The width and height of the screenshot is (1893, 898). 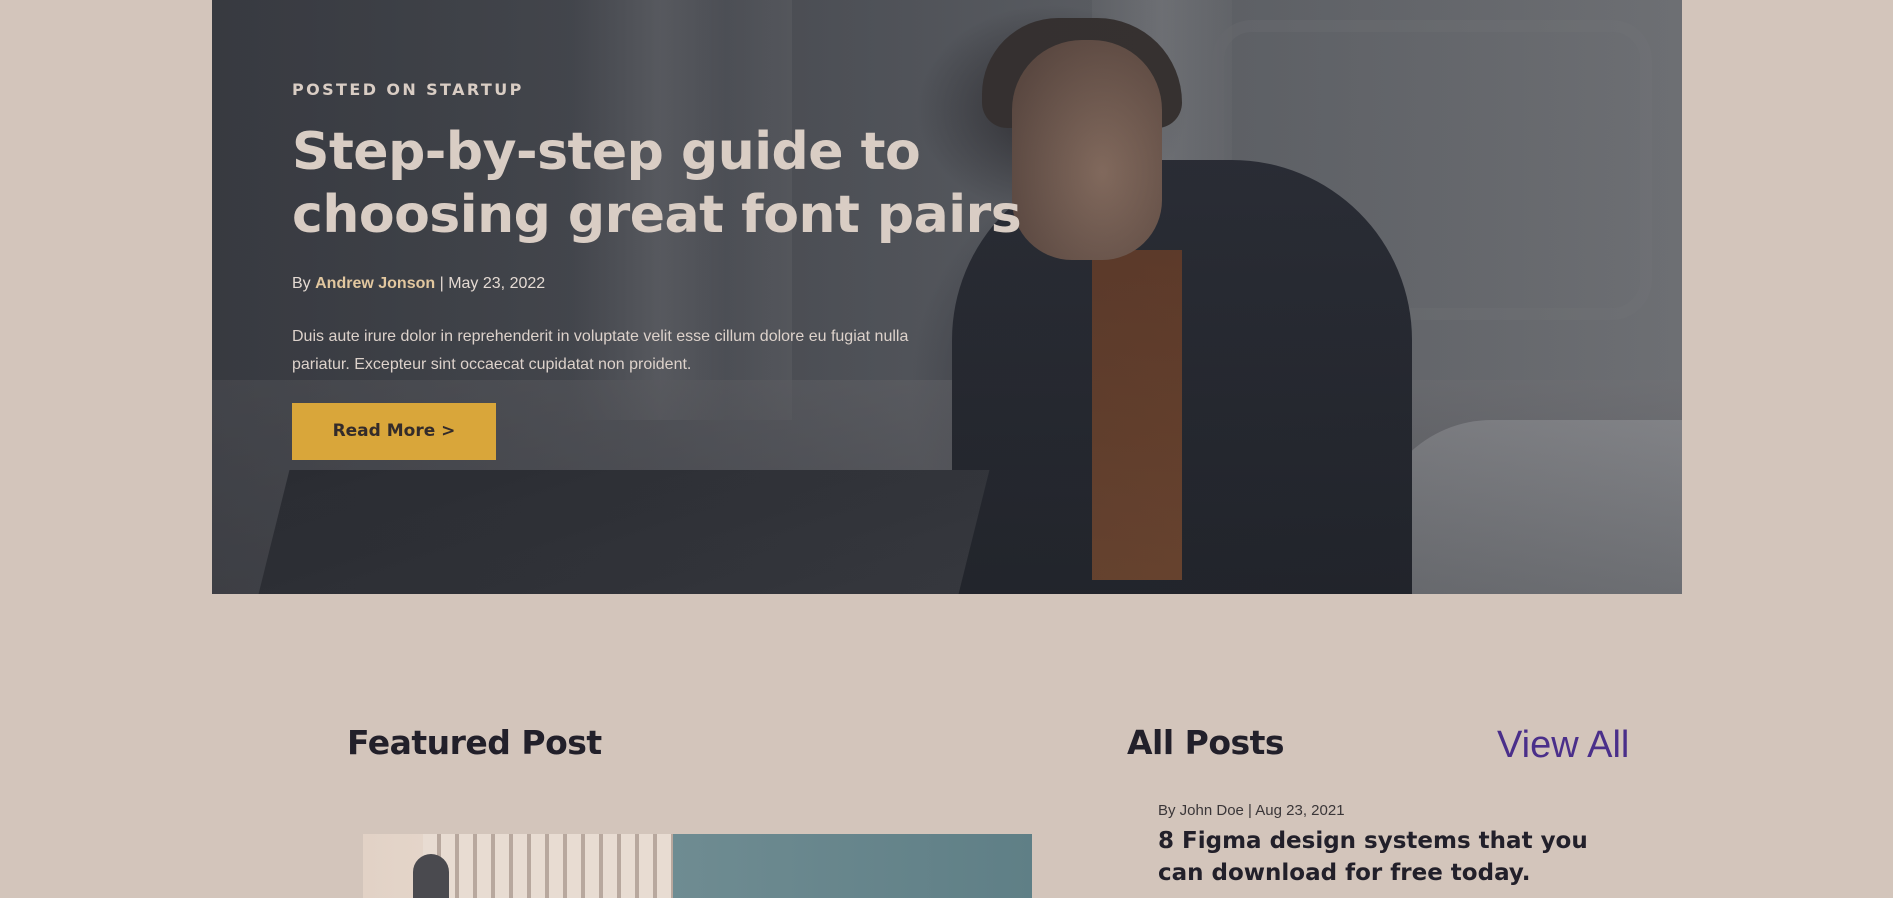 What do you see at coordinates (497, 283) in the screenshot?
I see `hero-date: May 23, 2022` at bounding box center [497, 283].